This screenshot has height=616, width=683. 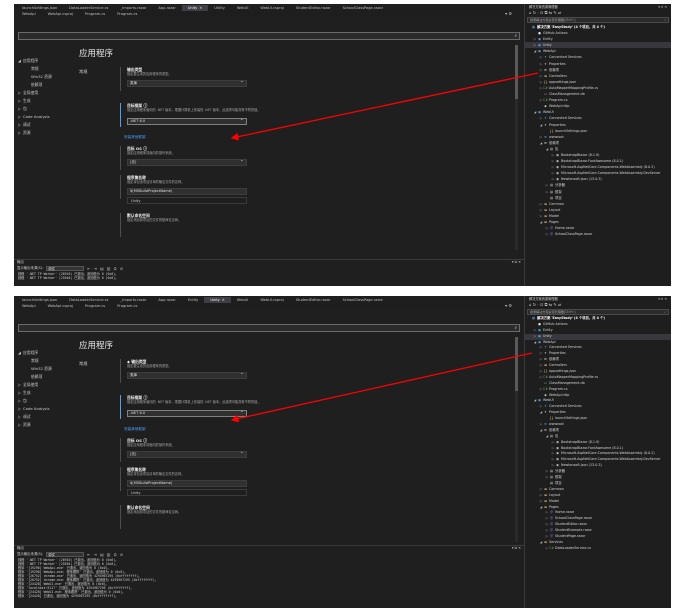 What do you see at coordinates (154, 220) in the screenshot?
I see `default-namespace-description: 指定添加到项目的文件的基命名空间。` at bounding box center [154, 220].